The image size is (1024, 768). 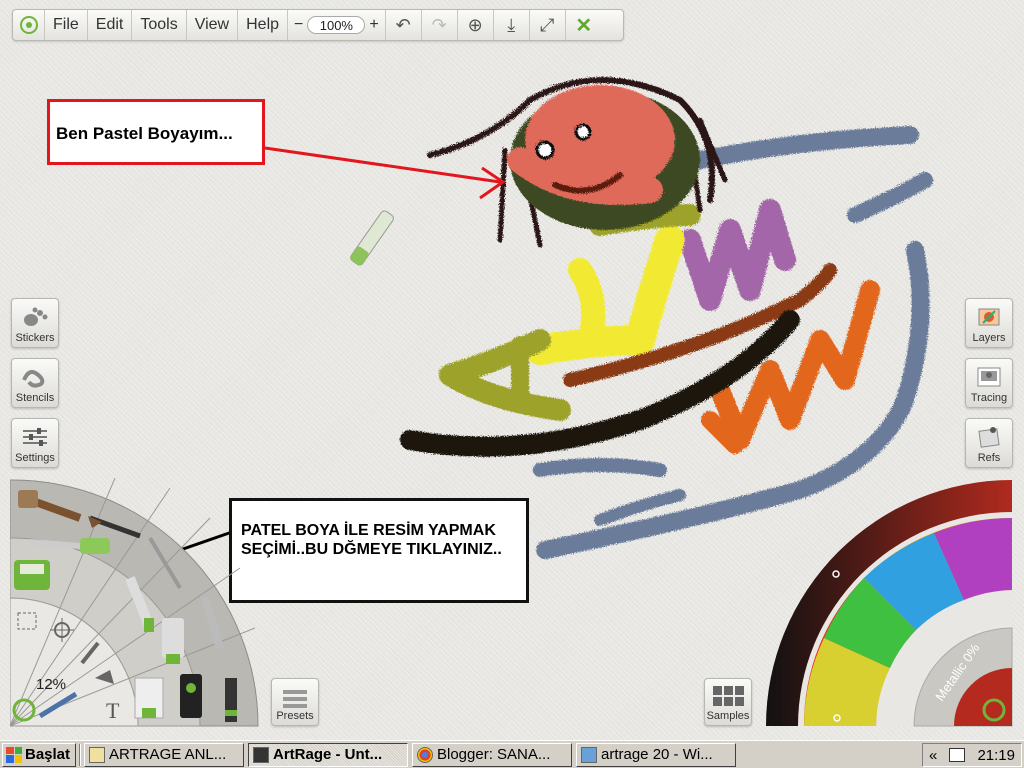 I want to click on color-picker-wheel: Metallic 0%, so click(x=890, y=604).